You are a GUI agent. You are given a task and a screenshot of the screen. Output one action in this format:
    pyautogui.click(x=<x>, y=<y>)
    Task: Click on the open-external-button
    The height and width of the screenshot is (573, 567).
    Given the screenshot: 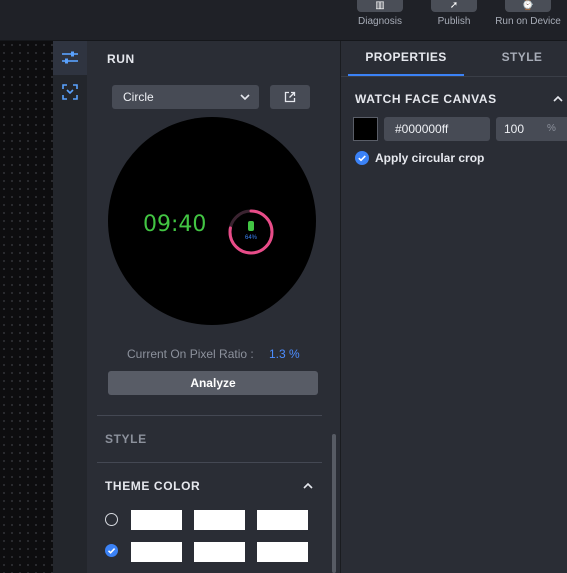 What is the action you would take?
    pyautogui.click(x=290, y=97)
    